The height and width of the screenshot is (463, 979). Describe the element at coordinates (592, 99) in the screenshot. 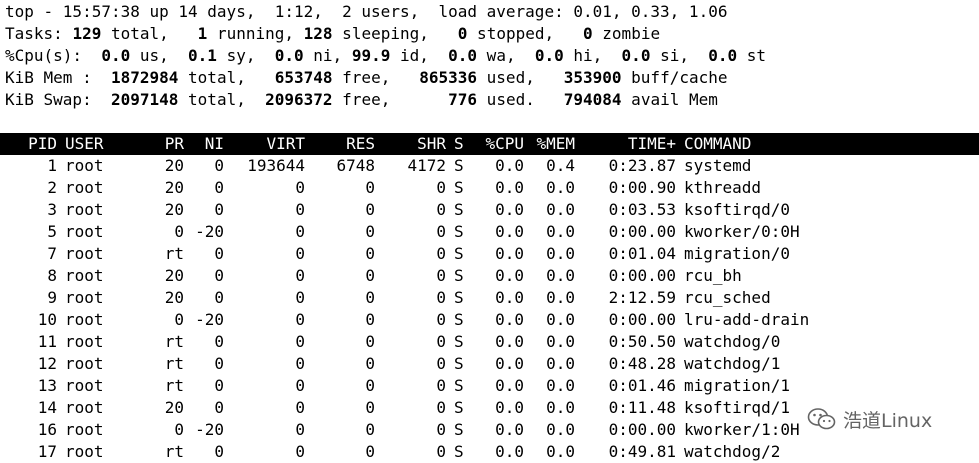

I see `swap-avail-mem: 794084` at that location.